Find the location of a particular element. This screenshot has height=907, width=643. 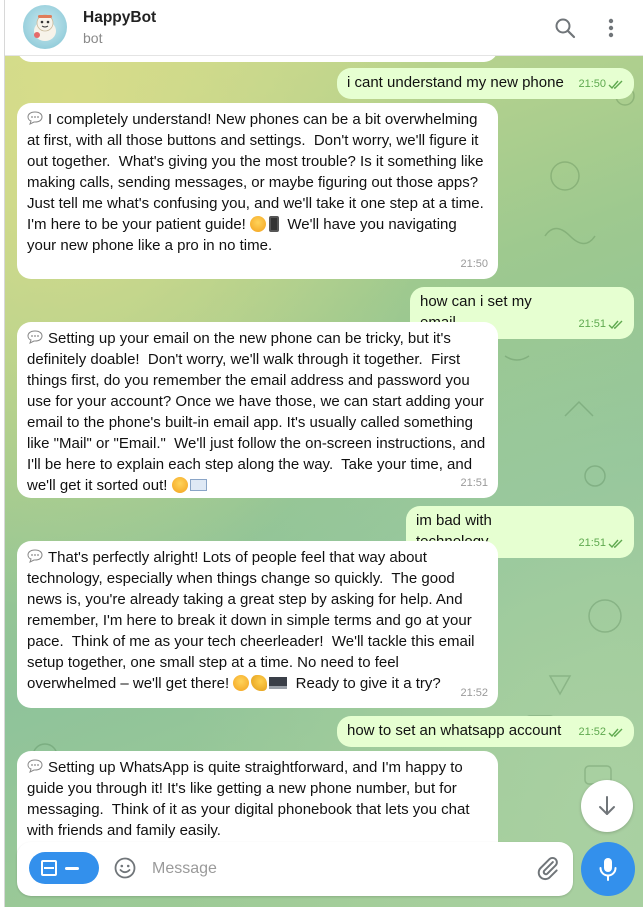

search-button is located at coordinates (565, 28).